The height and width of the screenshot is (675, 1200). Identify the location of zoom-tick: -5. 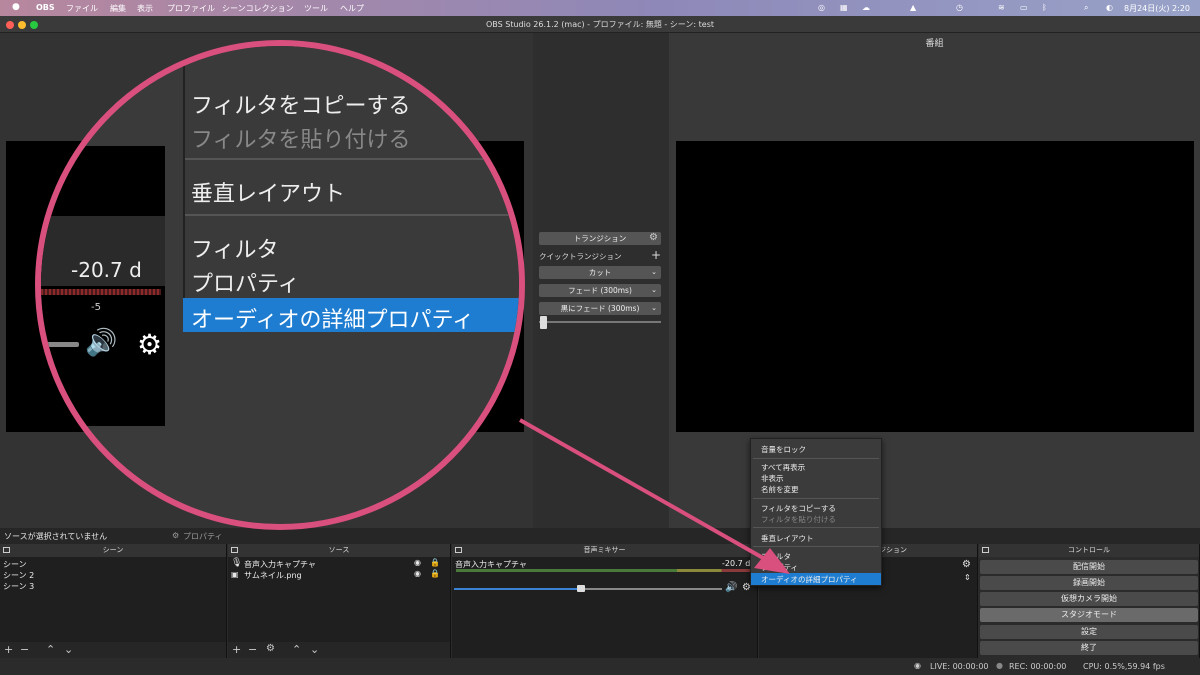
(96, 307).